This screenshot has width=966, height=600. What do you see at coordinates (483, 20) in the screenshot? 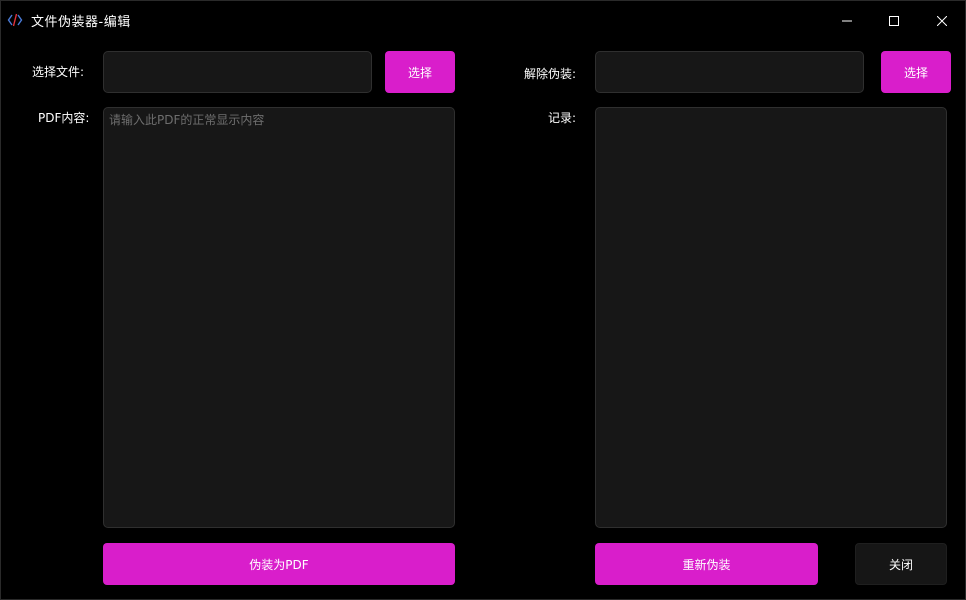
I see `title-bar: 文件伪装器-编辑` at bounding box center [483, 20].